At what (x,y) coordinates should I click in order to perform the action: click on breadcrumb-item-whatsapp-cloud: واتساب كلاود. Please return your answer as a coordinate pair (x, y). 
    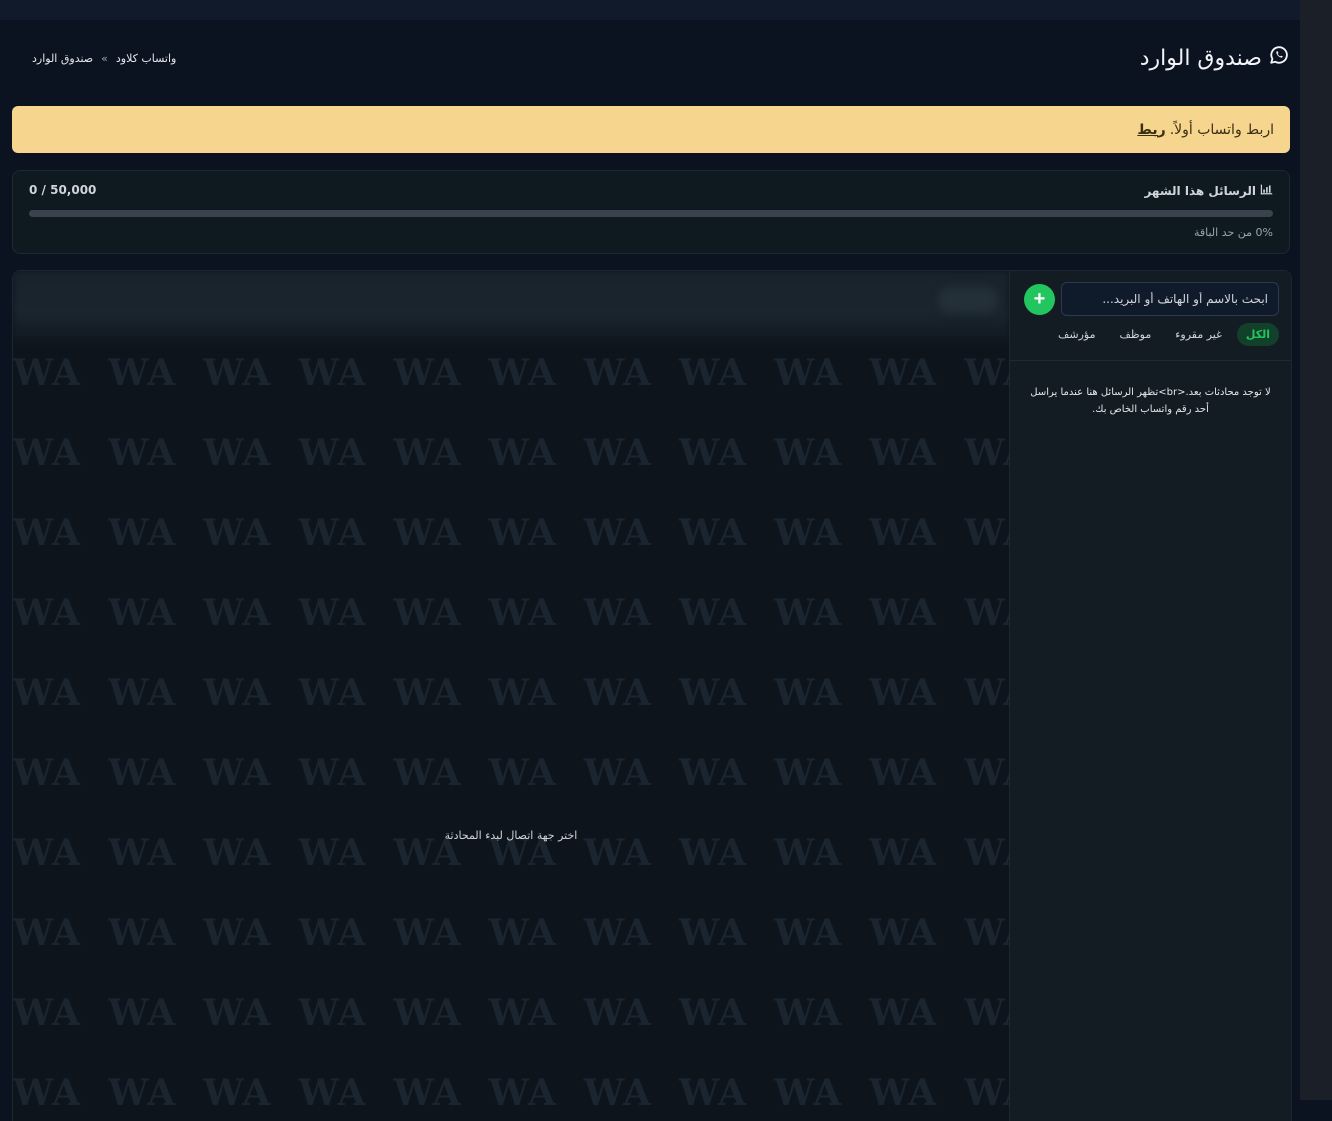
    Looking at the image, I should click on (146, 58).